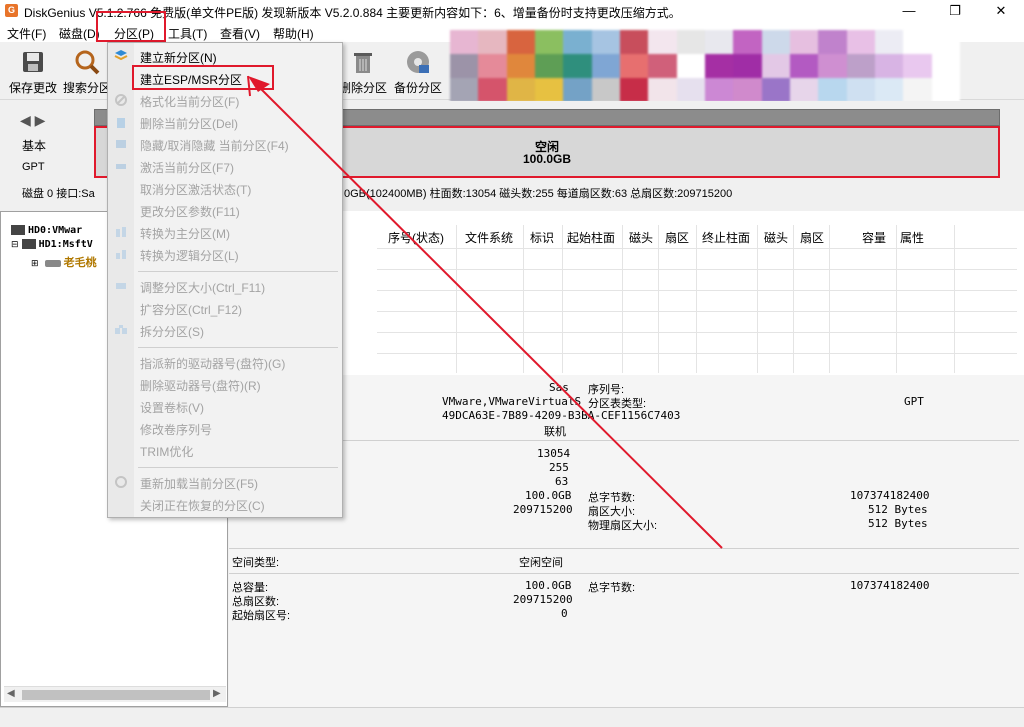  I want to click on col-filesystem: 文件系统, so click(489, 237).